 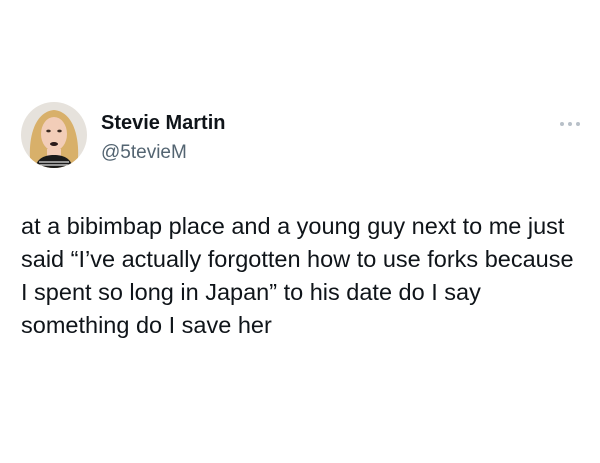 What do you see at coordinates (144, 153) in the screenshot?
I see `author-handle: @5tevieM` at bounding box center [144, 153].